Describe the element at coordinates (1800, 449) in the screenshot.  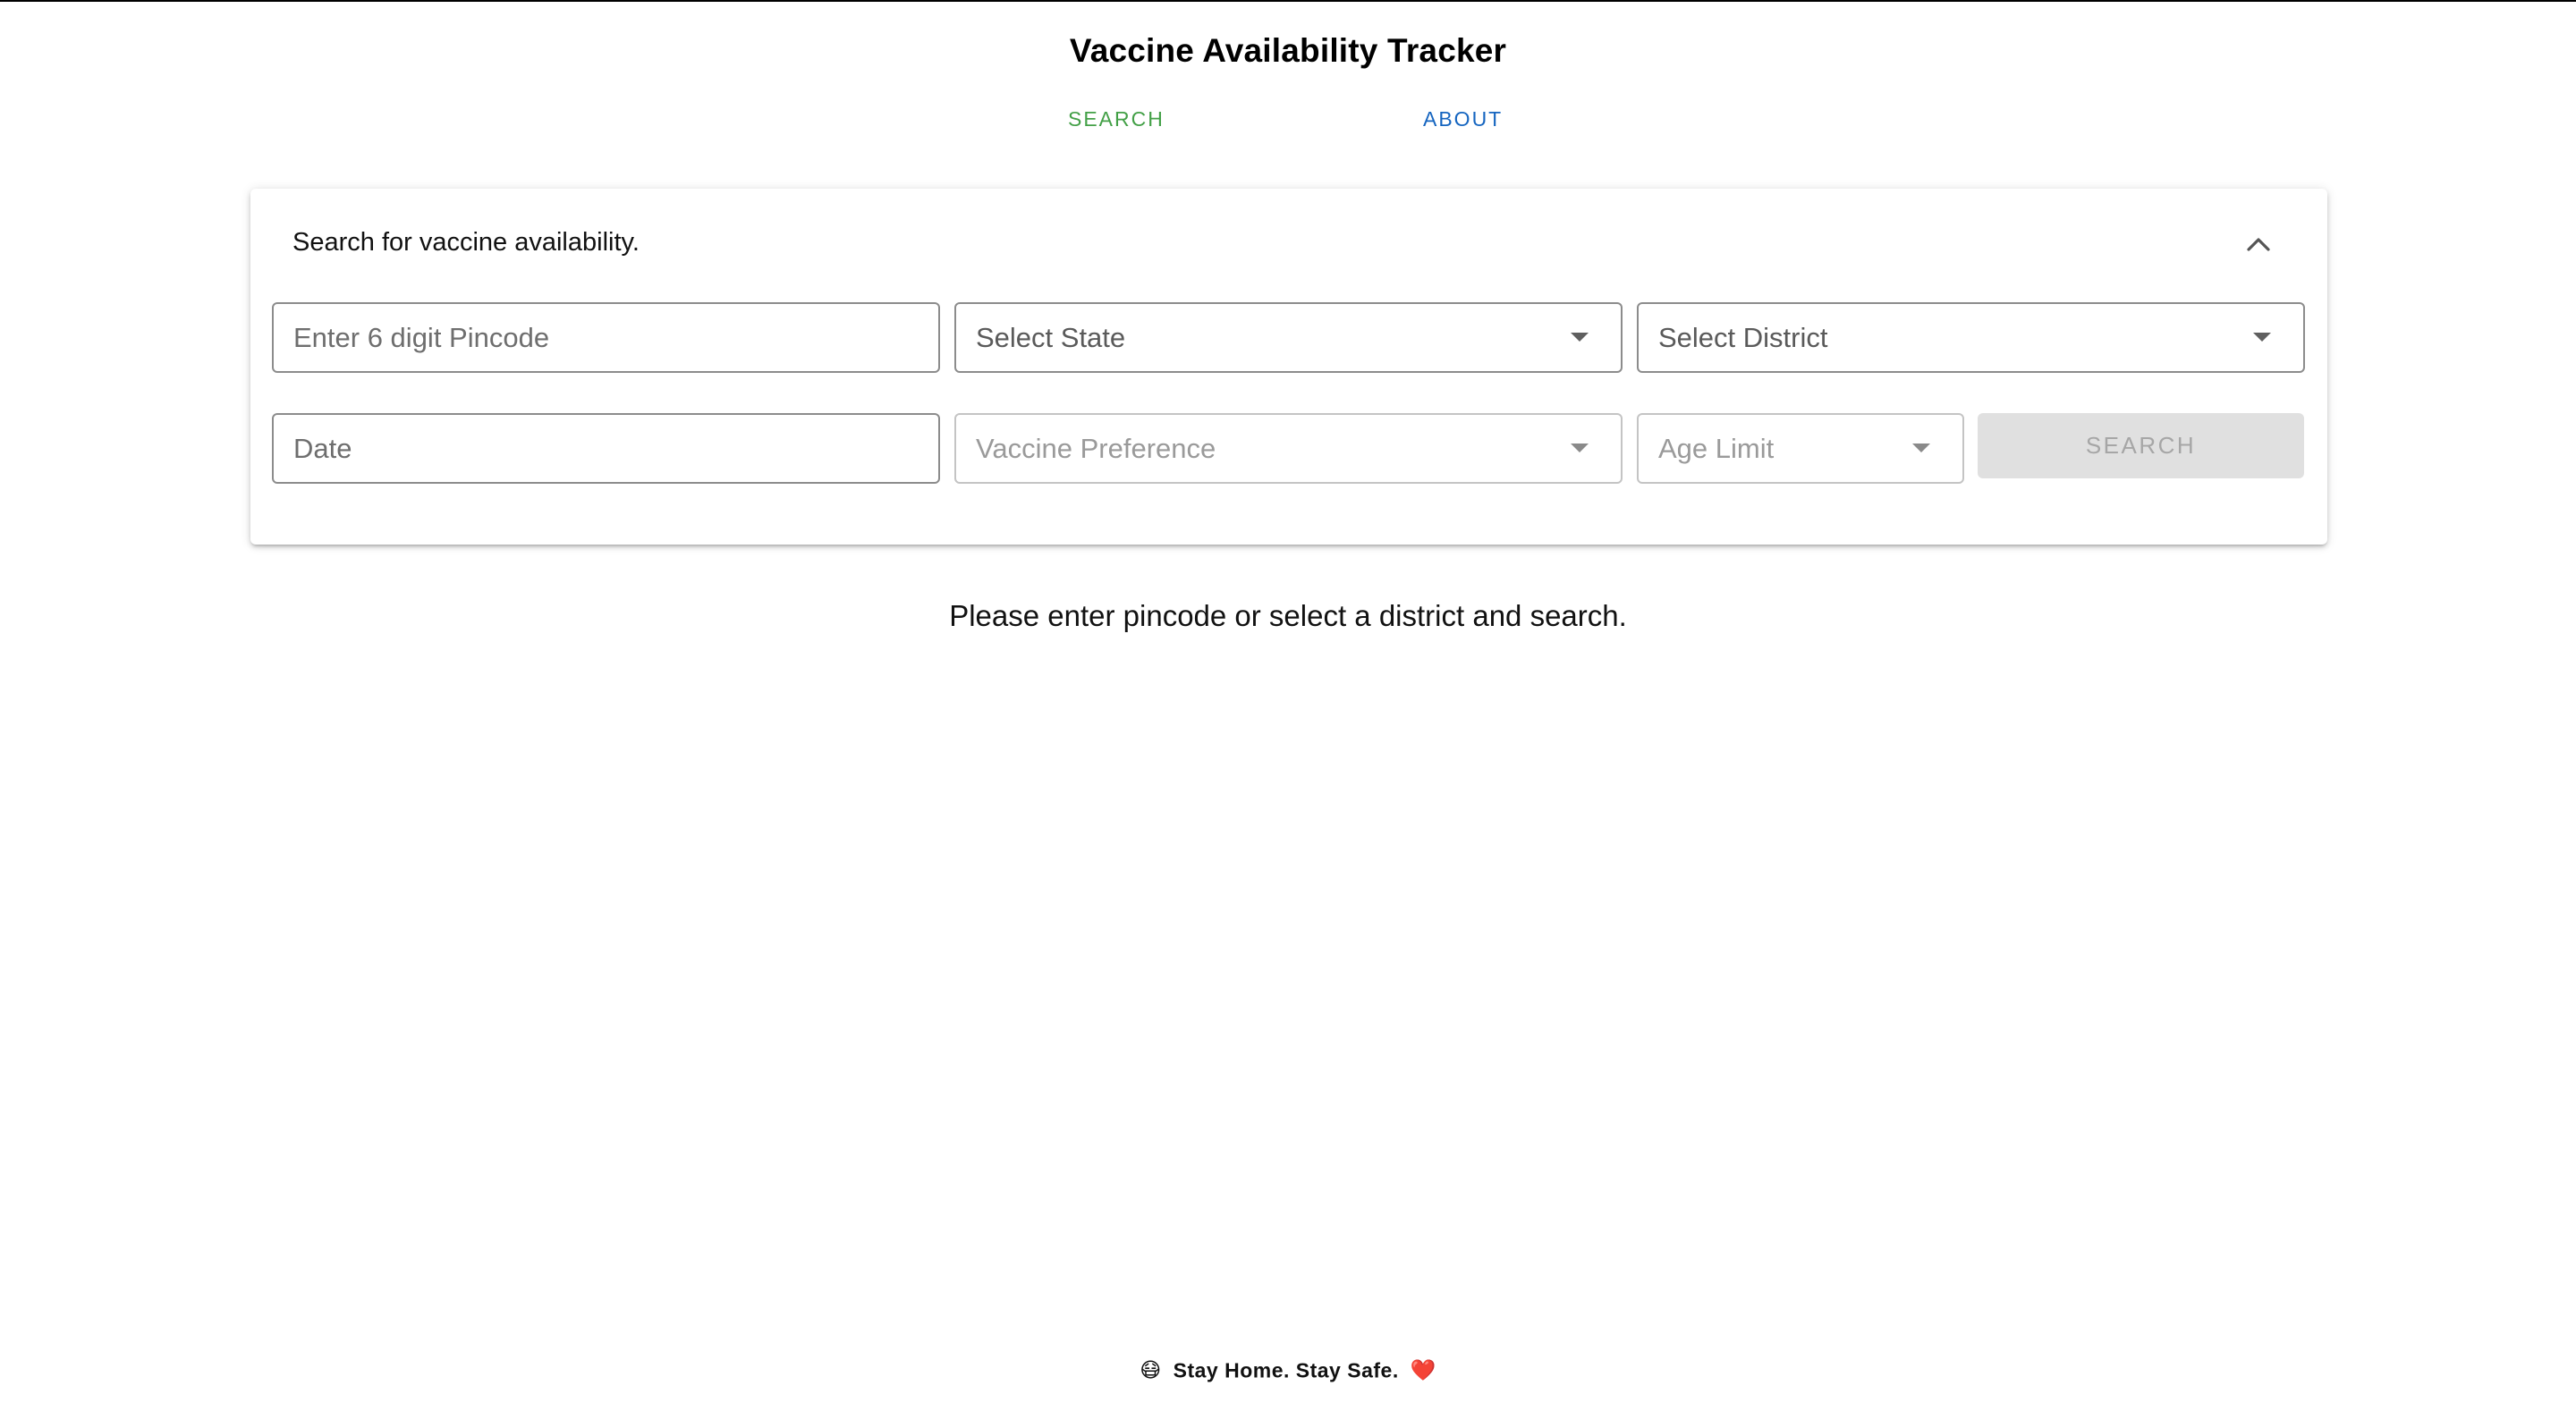
I see `age-limit-select: Age Limit` at that location.